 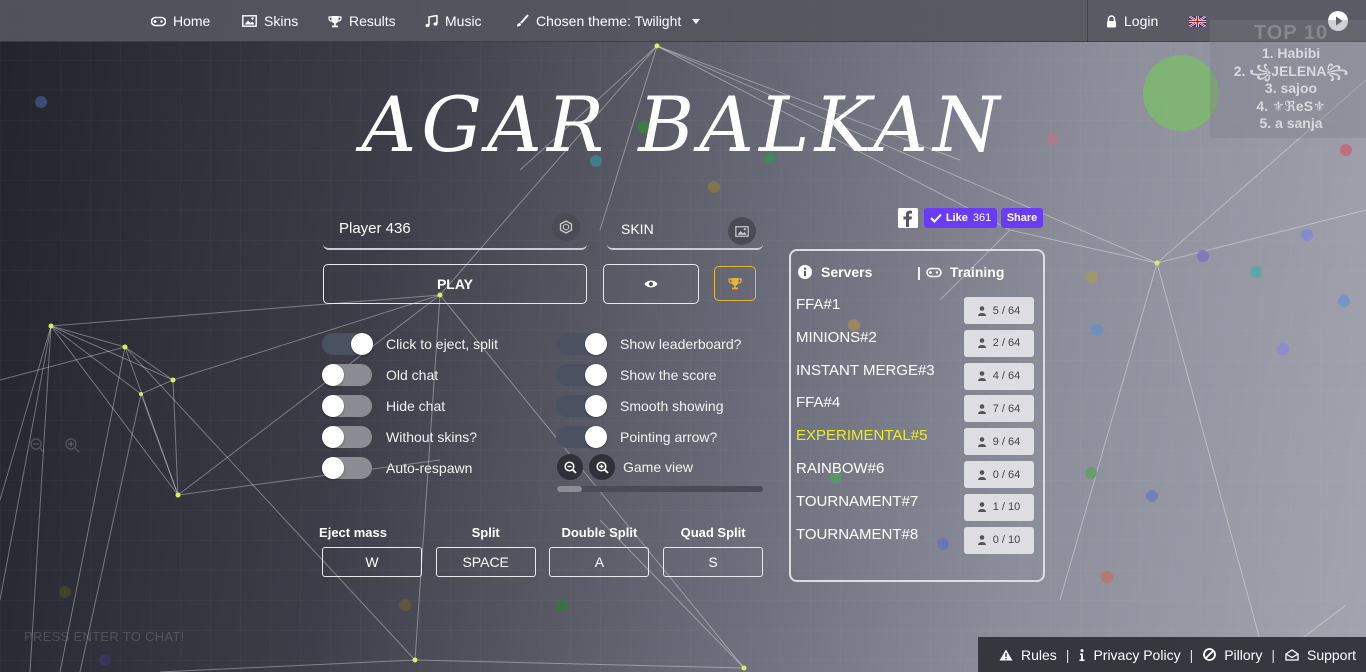 What do you see at coordinates (383, 406) in the screenshot?
I see `option-row: Hide chat` at bounding box center [383, 406].